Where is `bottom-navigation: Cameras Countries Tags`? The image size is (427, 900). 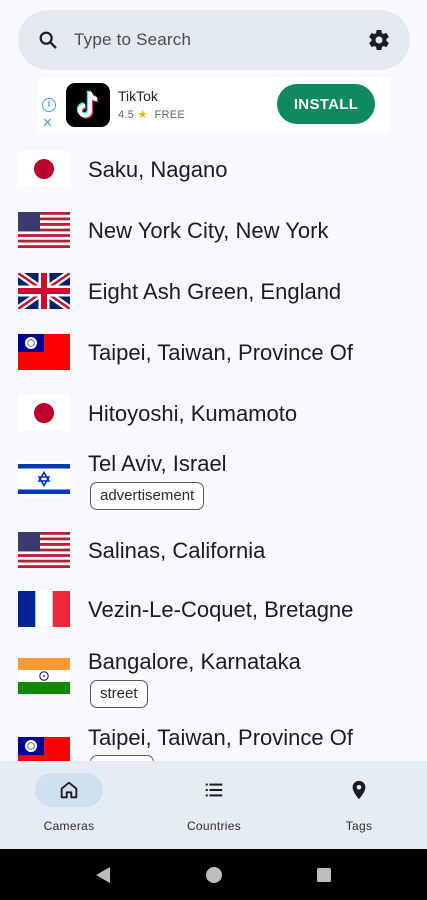
bottom-navigation: Cameras Countries Tags is located at coordinates (213, 805).